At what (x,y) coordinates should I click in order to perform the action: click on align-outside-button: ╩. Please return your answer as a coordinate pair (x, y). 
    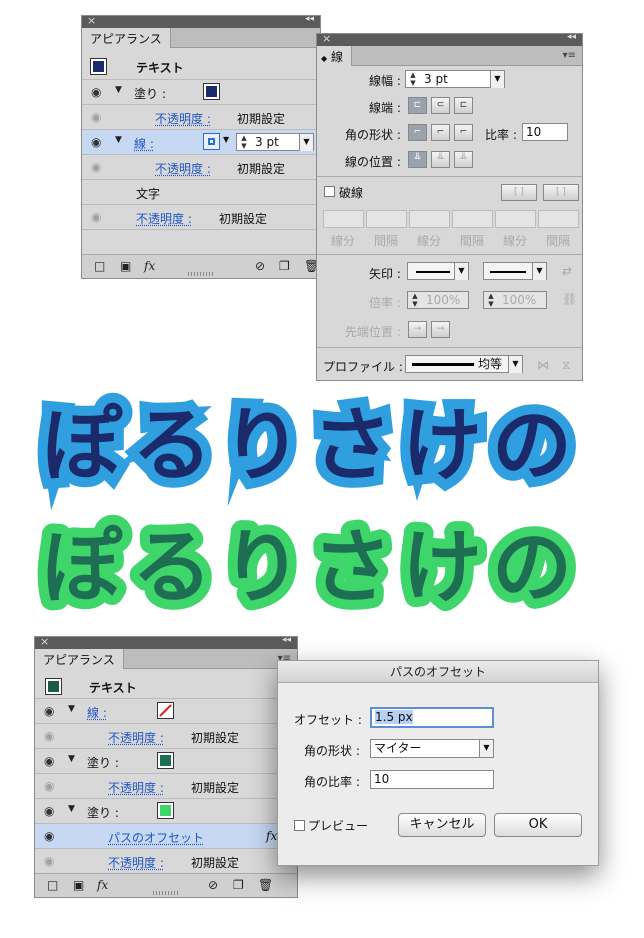
    Looking at the image, I should click on (463, 159).